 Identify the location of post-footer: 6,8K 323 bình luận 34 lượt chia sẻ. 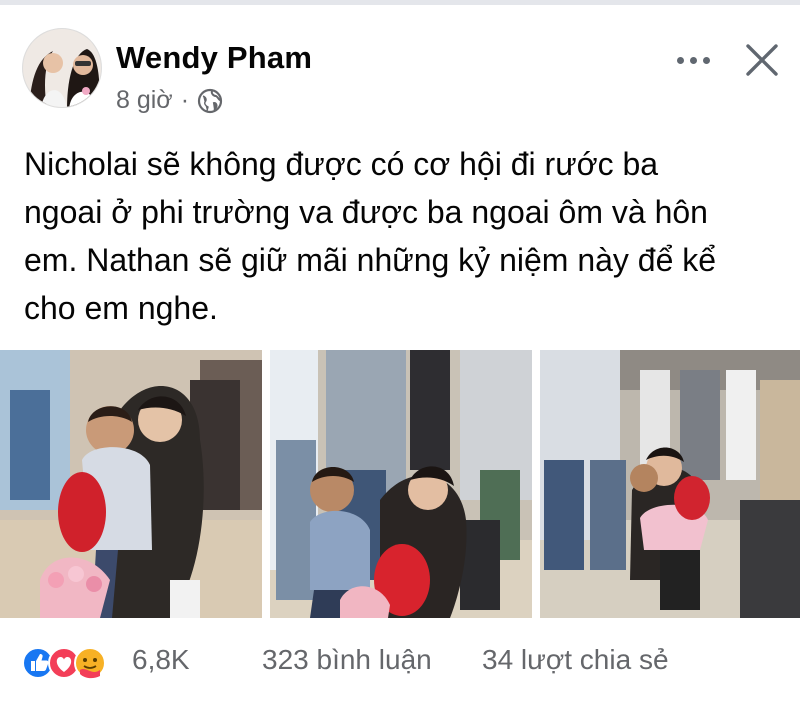
(400, 663).